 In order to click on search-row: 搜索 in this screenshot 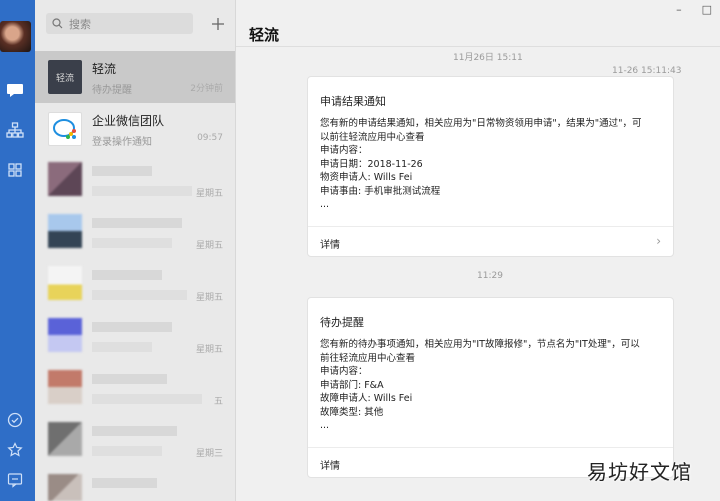, I will do `click(135, 23)`.